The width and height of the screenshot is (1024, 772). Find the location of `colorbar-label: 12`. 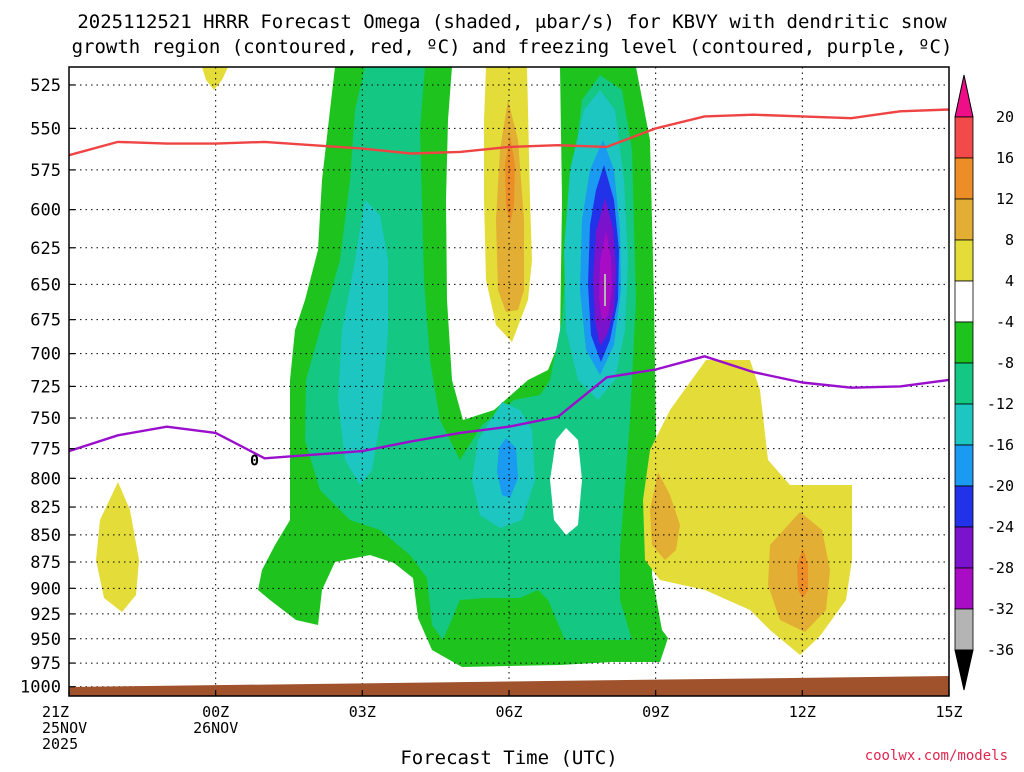

colorbar-label: 12 is located at coordinates (1005, 199).